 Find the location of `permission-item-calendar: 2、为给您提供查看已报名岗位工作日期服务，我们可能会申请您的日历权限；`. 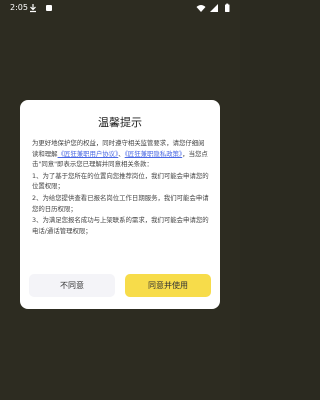

permission-item-calendar: 2、为给您提供查看已报名岗位工作日期服务，我们可能会申请您的日历权限； is located at coordinates (120, 203).